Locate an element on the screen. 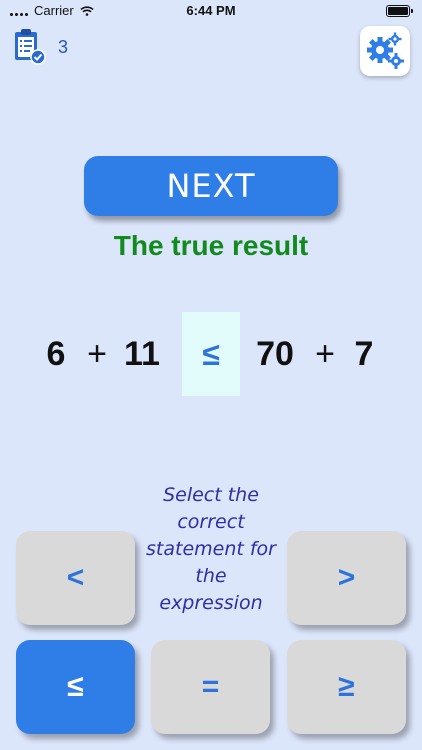 Image resolution: width=422 pixels, height=750 pixels. settings-button is located at coordinates (385, 51).